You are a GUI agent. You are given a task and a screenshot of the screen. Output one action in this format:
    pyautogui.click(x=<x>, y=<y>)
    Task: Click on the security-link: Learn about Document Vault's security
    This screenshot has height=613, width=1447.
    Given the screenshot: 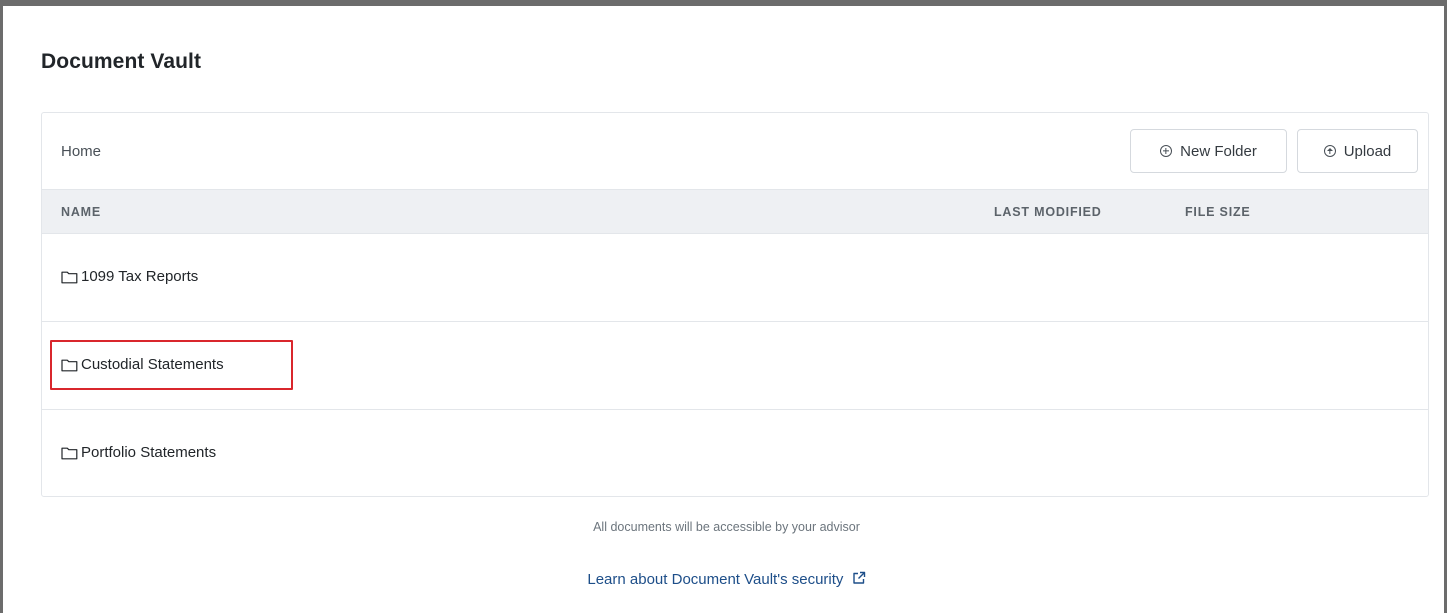 What is the action you would take?
    pyautogui.click(x=726, y=579)
    